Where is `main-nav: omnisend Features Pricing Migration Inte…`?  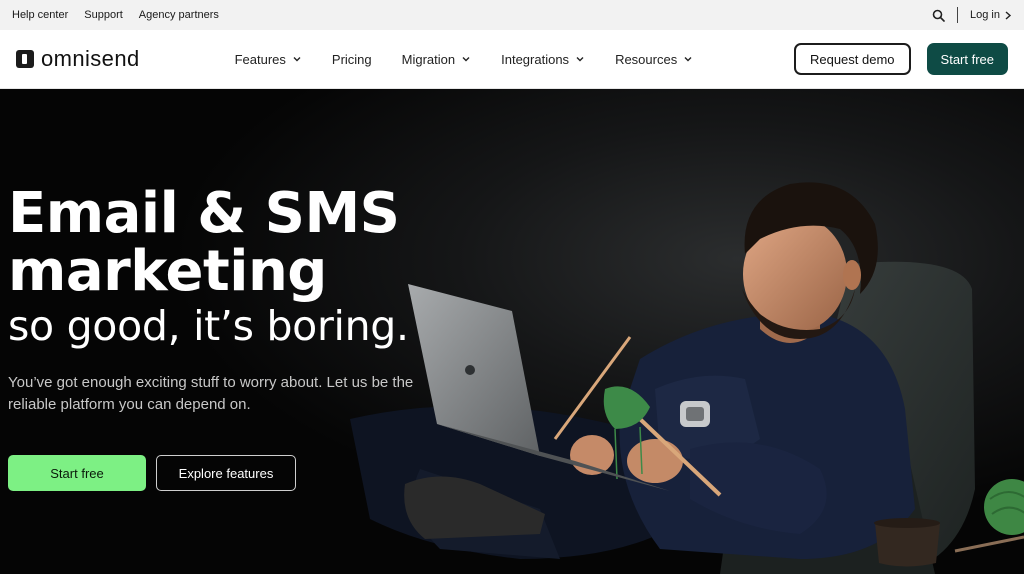
main-nav: omnisend Features Pricing Migration Inte… is located at coordinates (512, 59).